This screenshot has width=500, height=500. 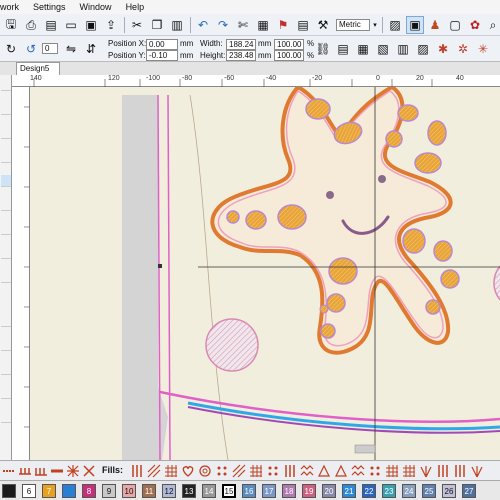 What do you see at coordinates (358, 471) in the screenshot?
I see `fill-pattern-waves-icon` at bounding box center [358, 471].